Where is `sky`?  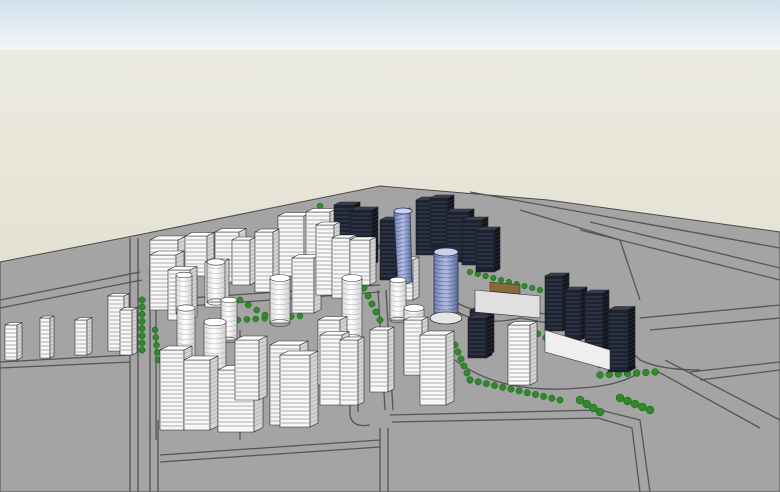 sky is located at coordinates (390, 26).